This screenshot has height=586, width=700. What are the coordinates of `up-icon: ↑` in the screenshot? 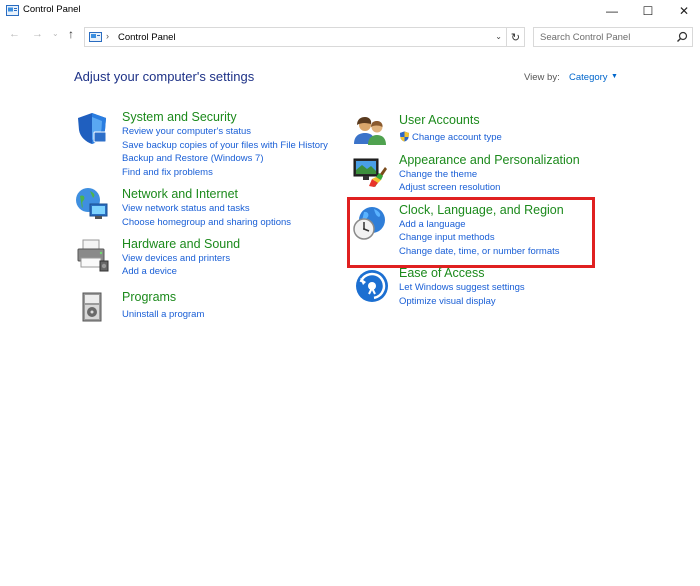 It's located at (71, 34).